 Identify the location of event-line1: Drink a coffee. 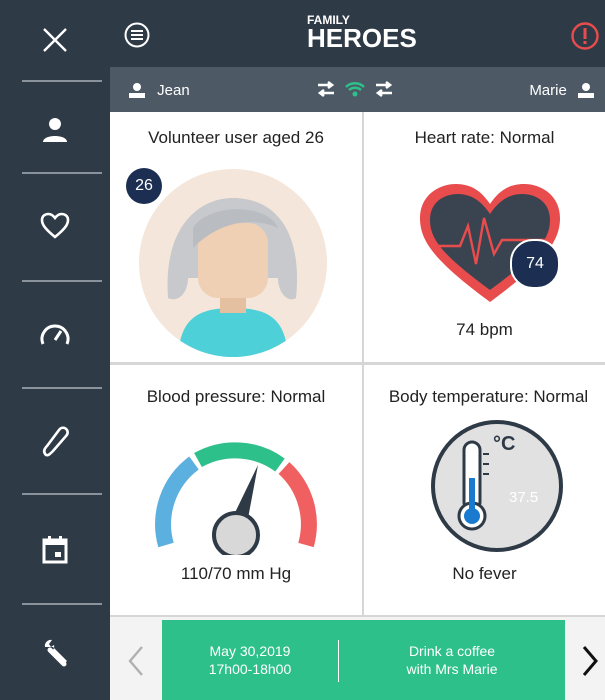
(452, 651).